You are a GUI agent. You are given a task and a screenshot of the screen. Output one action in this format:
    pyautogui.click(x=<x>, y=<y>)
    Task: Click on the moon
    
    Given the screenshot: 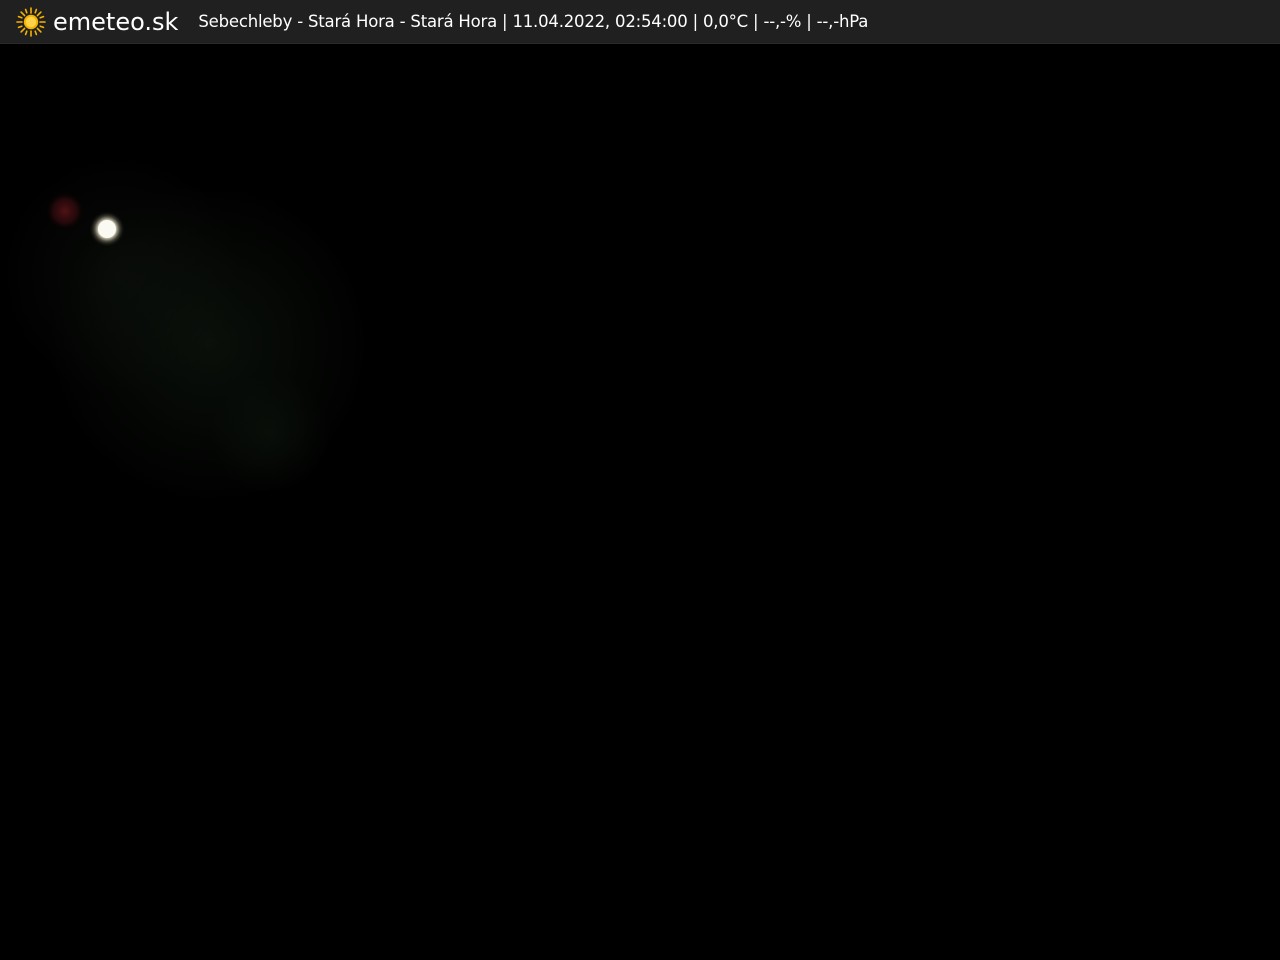 What is the action you would take?
    pyautogui.click(x=107, y=229)
    